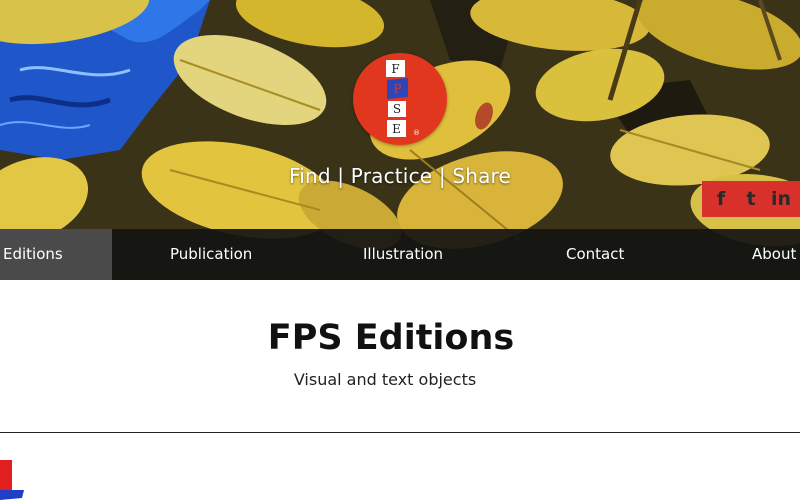 The image size is (800, 500). Describe the element at coordinates (400, 176) in the screenshot. I see `site-tagline: Find | Practice | Share` at that location.